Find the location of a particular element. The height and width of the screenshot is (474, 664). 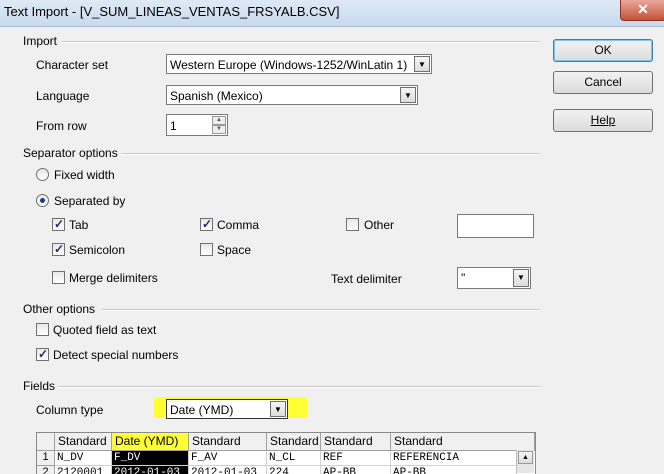

text-delimiter-value: " is located at coordinates (463, 278).